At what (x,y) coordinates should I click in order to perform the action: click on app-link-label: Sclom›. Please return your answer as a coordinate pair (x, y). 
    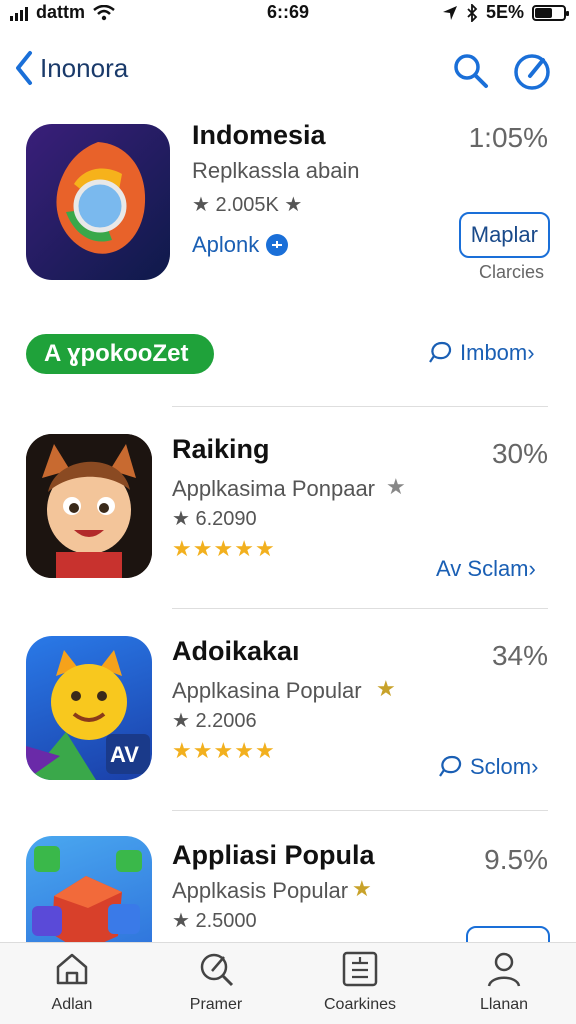
    Looking at the image, I should click on (504, 766).